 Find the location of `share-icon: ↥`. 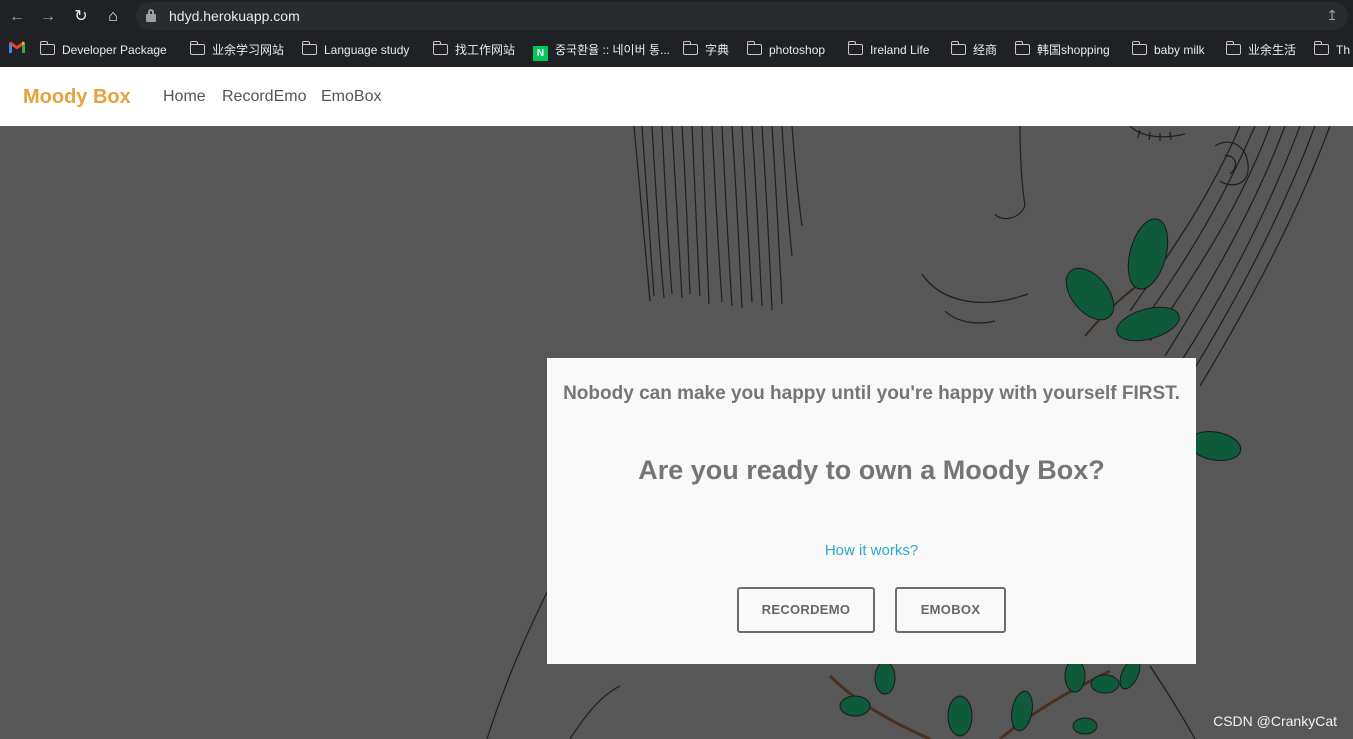

share-icon: ↥ is located at coordinates (1332, 15).